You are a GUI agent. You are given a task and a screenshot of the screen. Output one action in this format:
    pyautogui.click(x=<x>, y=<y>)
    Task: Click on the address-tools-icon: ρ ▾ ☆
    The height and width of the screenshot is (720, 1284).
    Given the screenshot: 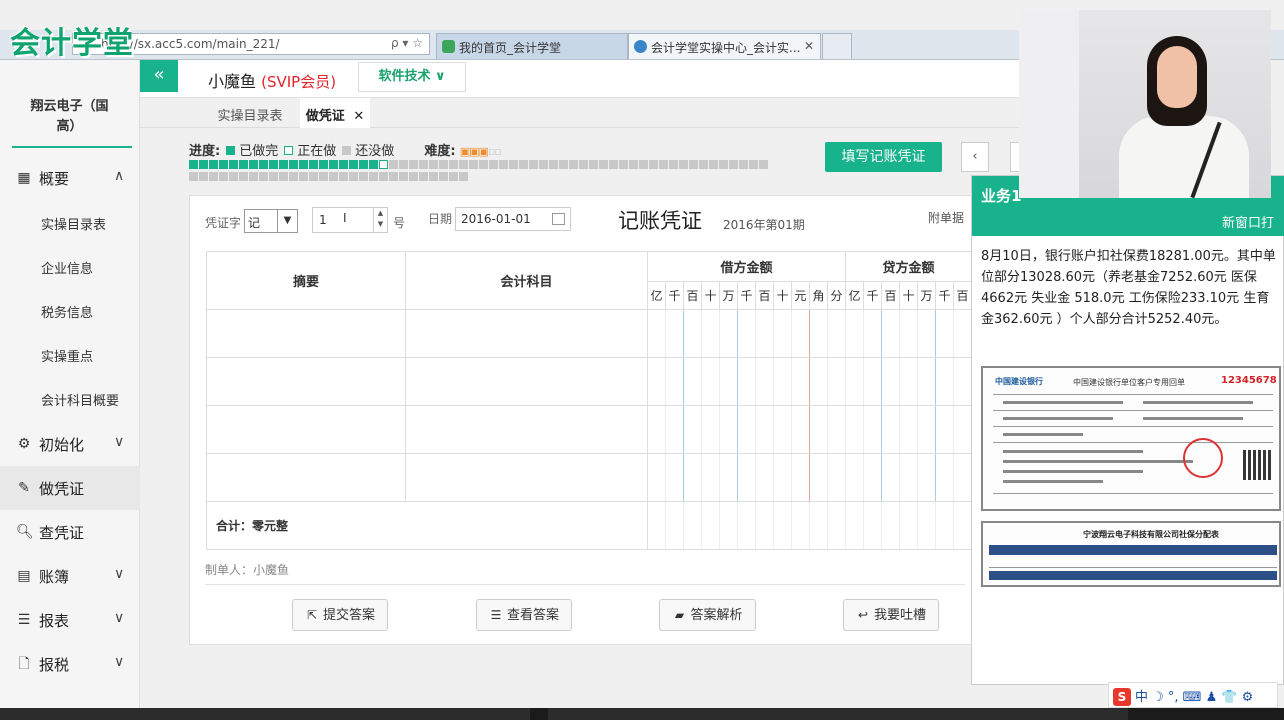 What is the action you would take?
    pyautogui.click(x=407, y=43)
    